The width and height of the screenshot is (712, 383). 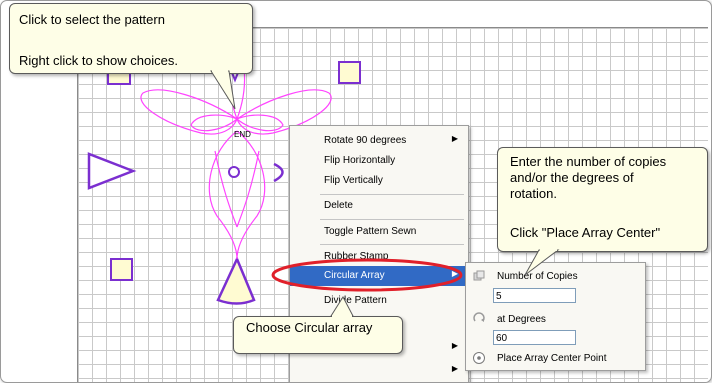 What do you see at coordinates (342, 306) in the screenshot?
I see `callout-pointer` at bounding box center [342, 306].